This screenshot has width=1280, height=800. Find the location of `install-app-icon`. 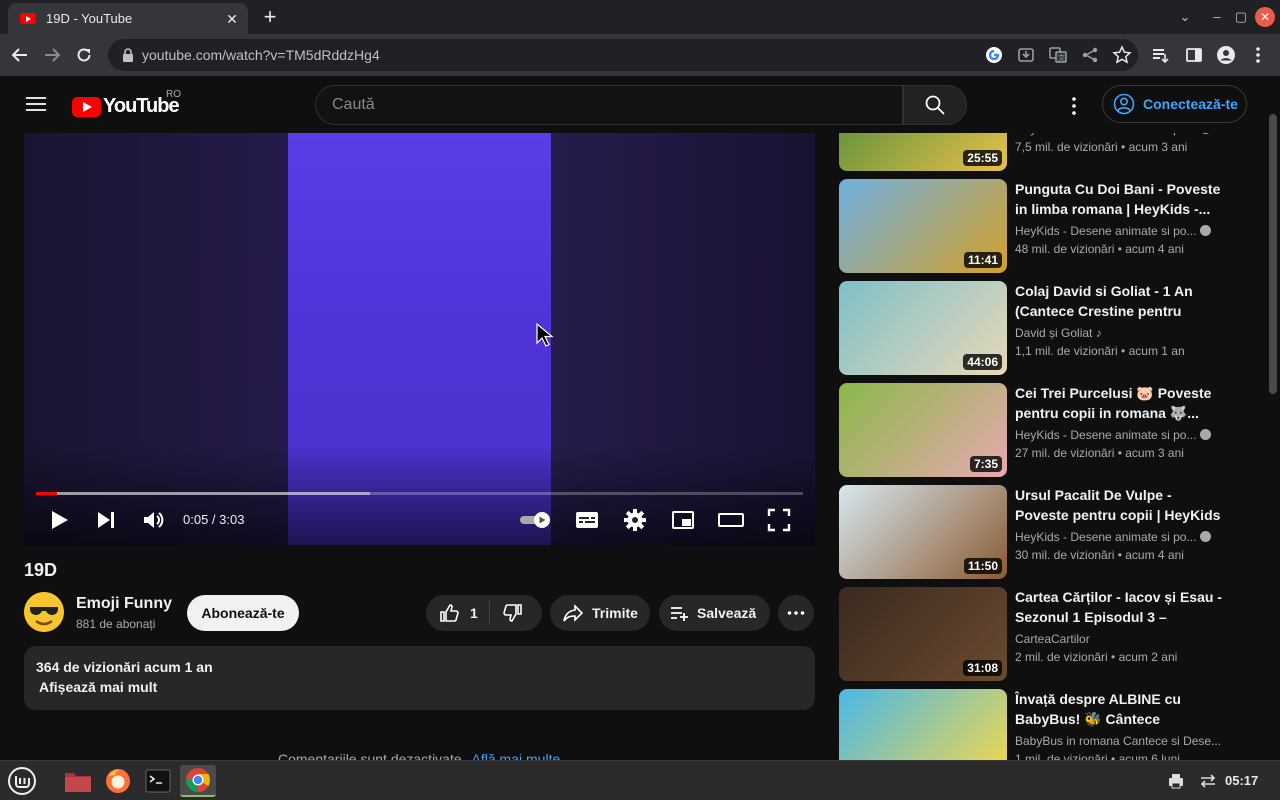

install-app-icon is located at coordinates (1026, 55).